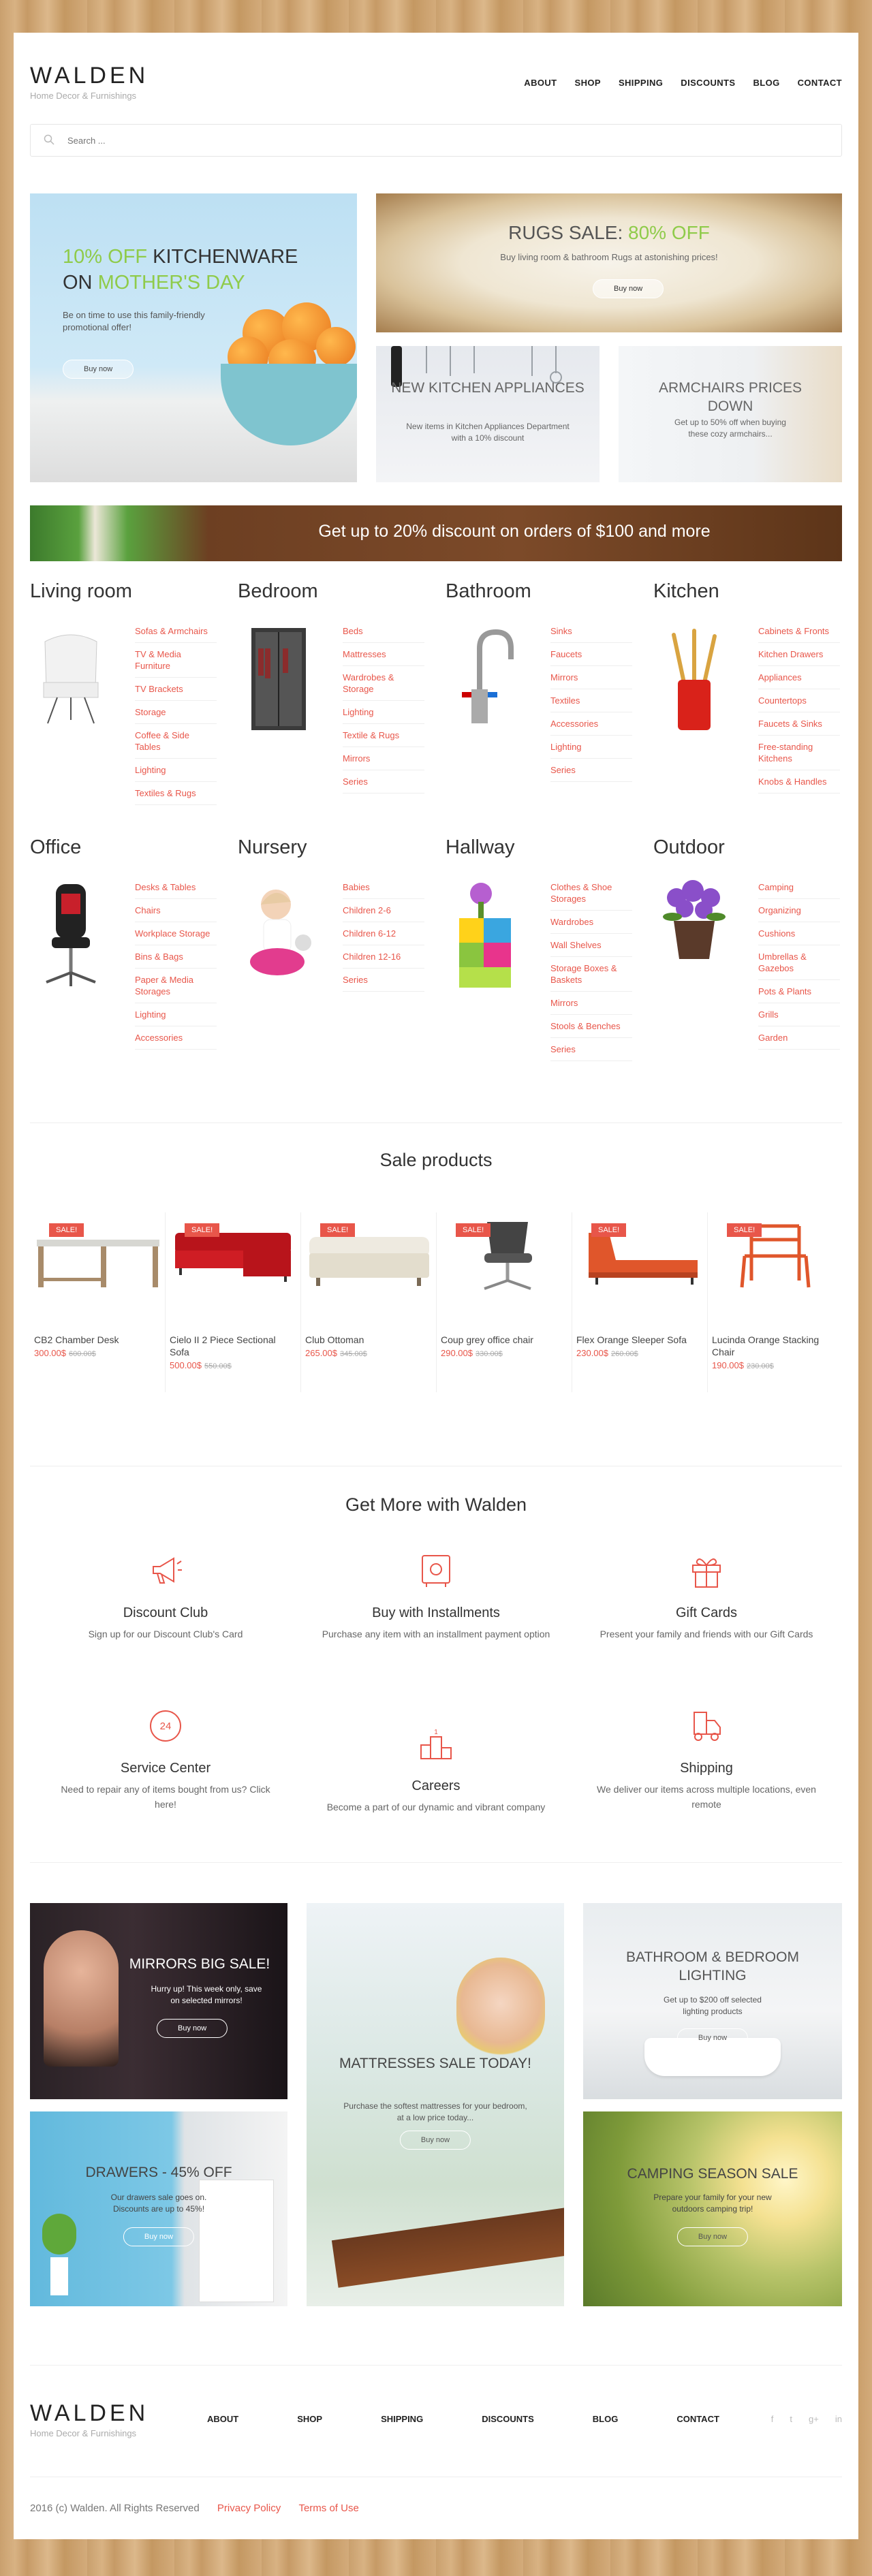  Describe the element at coordinates (591, 654) in the screenshot. I see `category-link: Faucets` at that location.